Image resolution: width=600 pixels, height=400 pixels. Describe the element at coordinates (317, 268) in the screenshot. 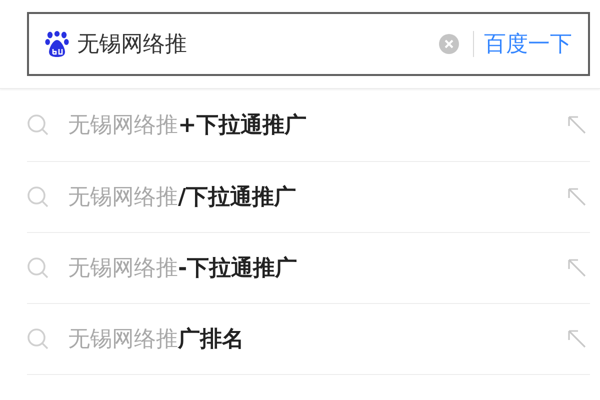

I see `suggestion-text: 无锡网络推-下拉通推广` at that location.